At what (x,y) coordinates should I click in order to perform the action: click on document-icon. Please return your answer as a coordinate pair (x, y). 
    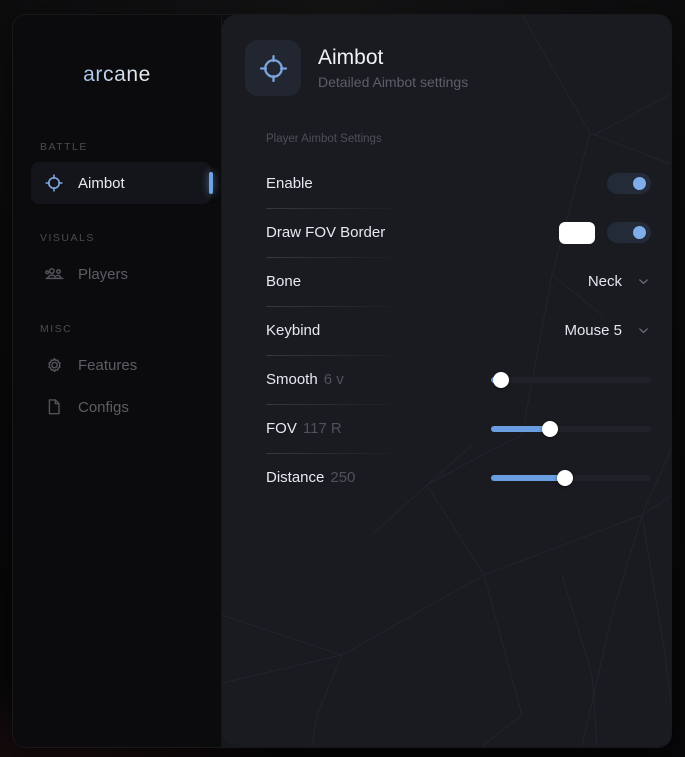
    Looking at the image, I should click on (54, 407).